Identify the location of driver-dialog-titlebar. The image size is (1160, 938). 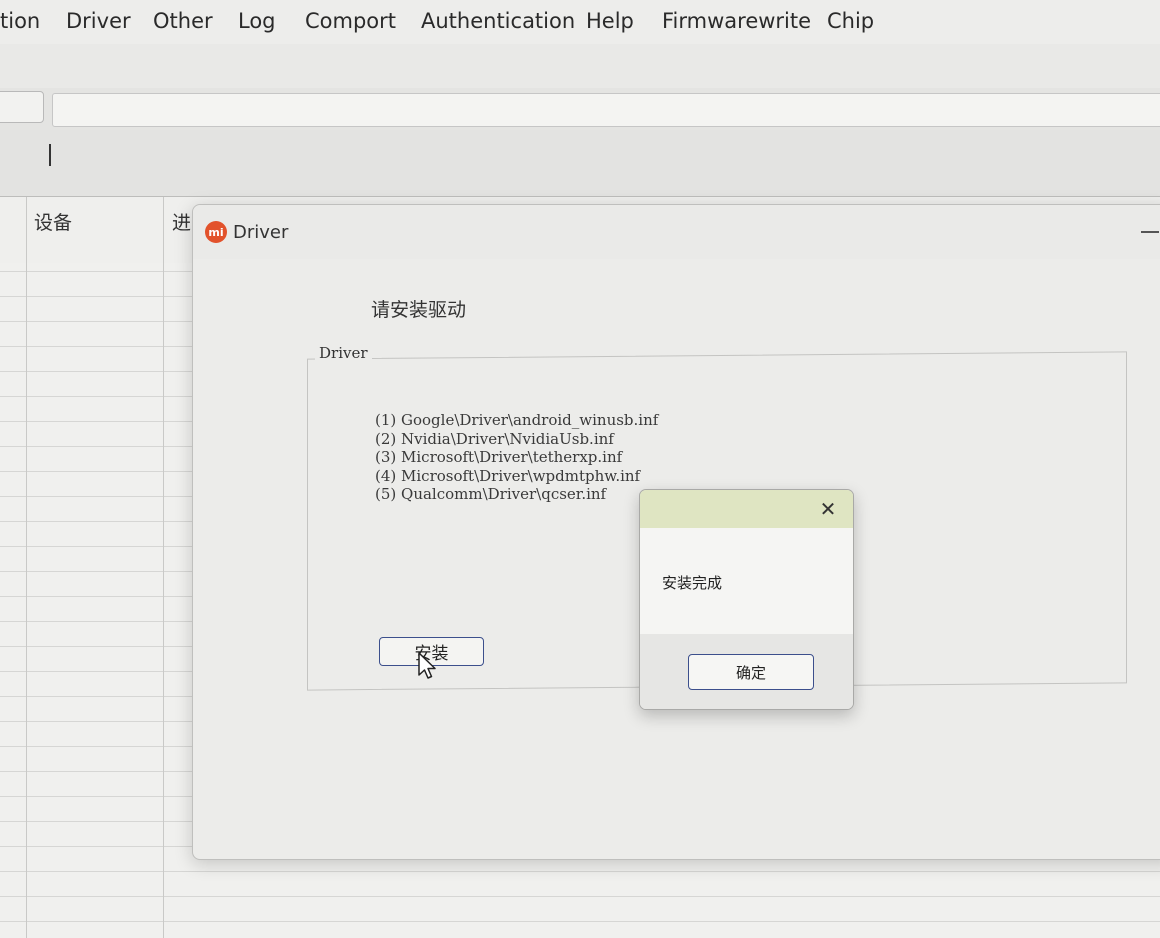
(676, 232).